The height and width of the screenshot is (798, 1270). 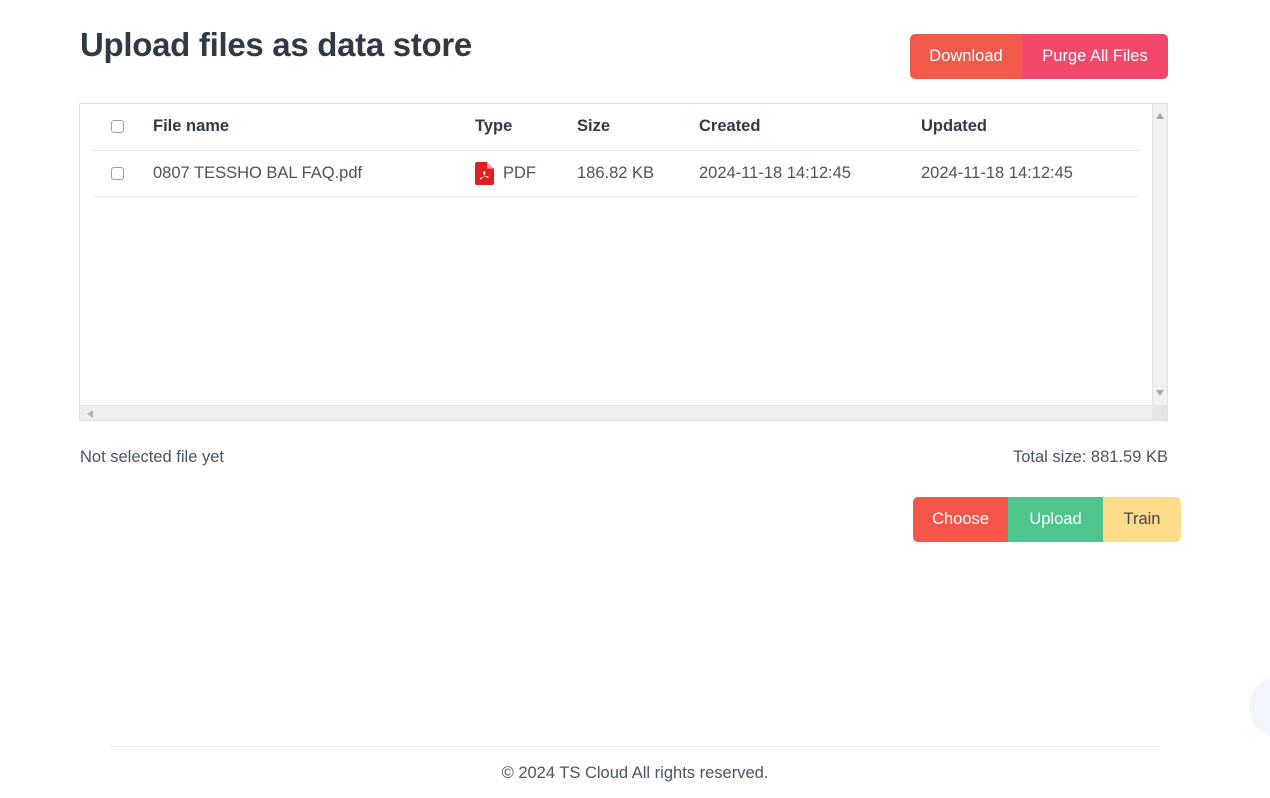 I want to click on upload-button: Upload, so click(x=1055, y=519).